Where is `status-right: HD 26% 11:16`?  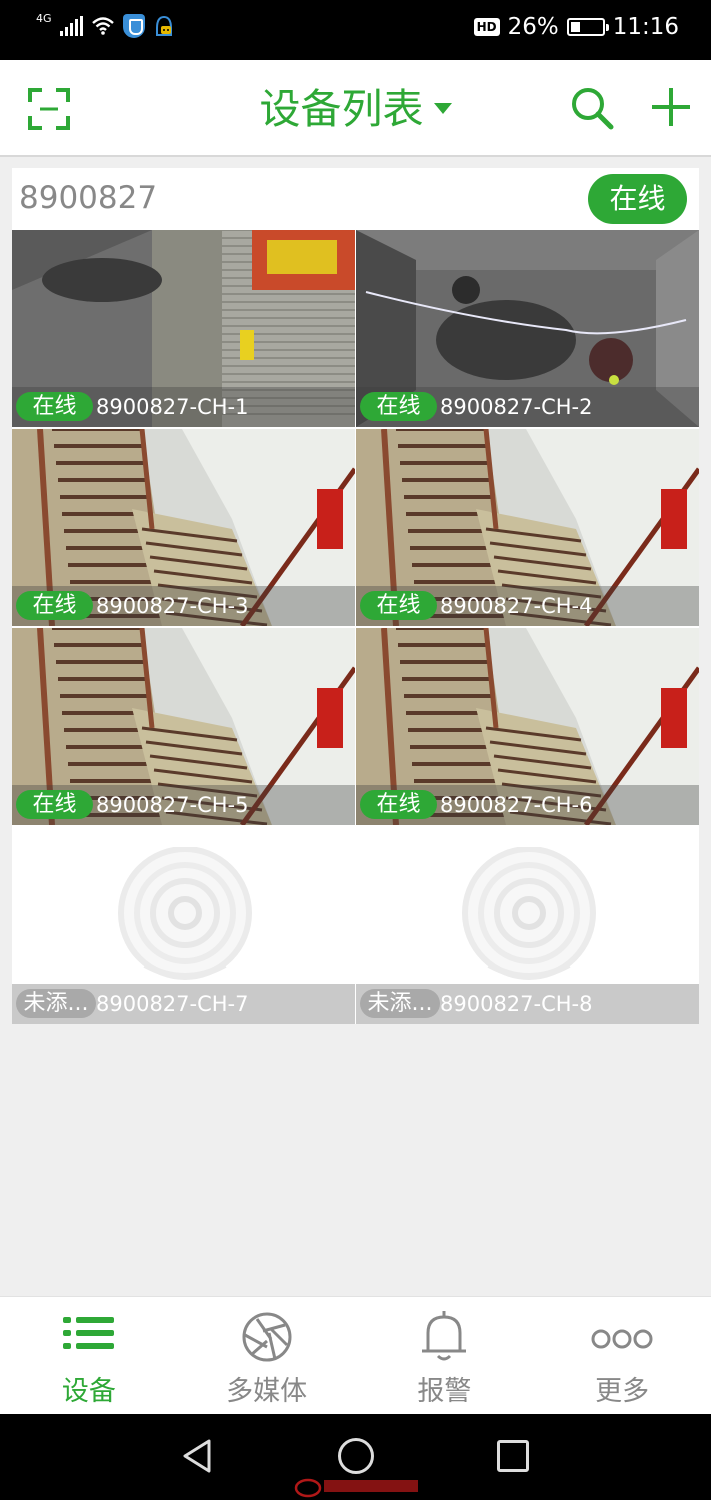
status-right: HD 26% 11:16 is located at coordinates (576, 27).